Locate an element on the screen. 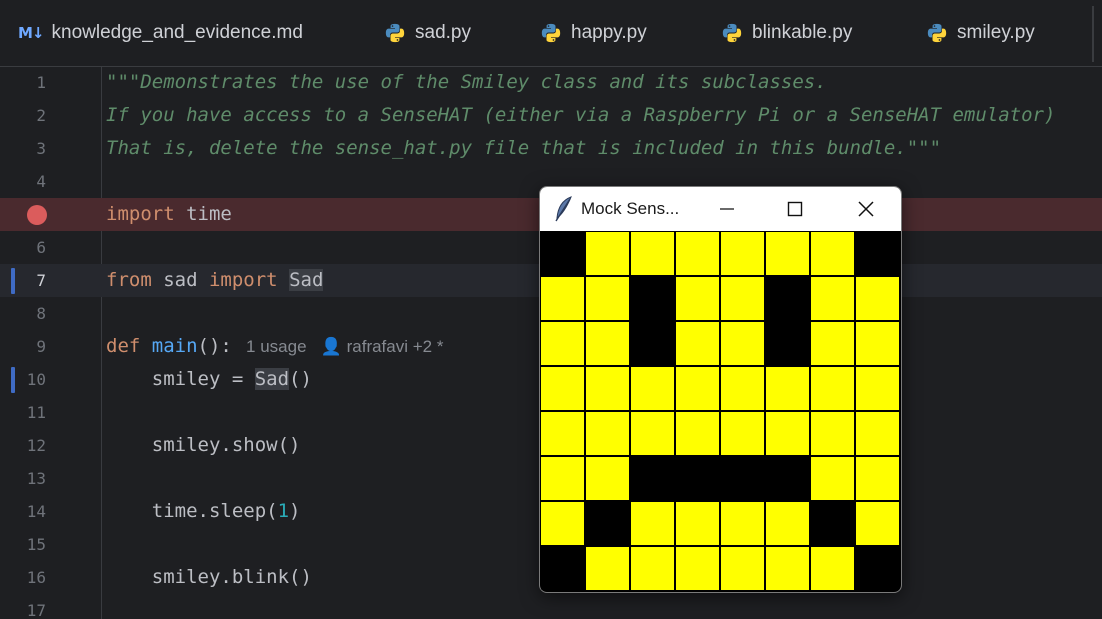  line-number: 2 is located at coordinates (41, 115).